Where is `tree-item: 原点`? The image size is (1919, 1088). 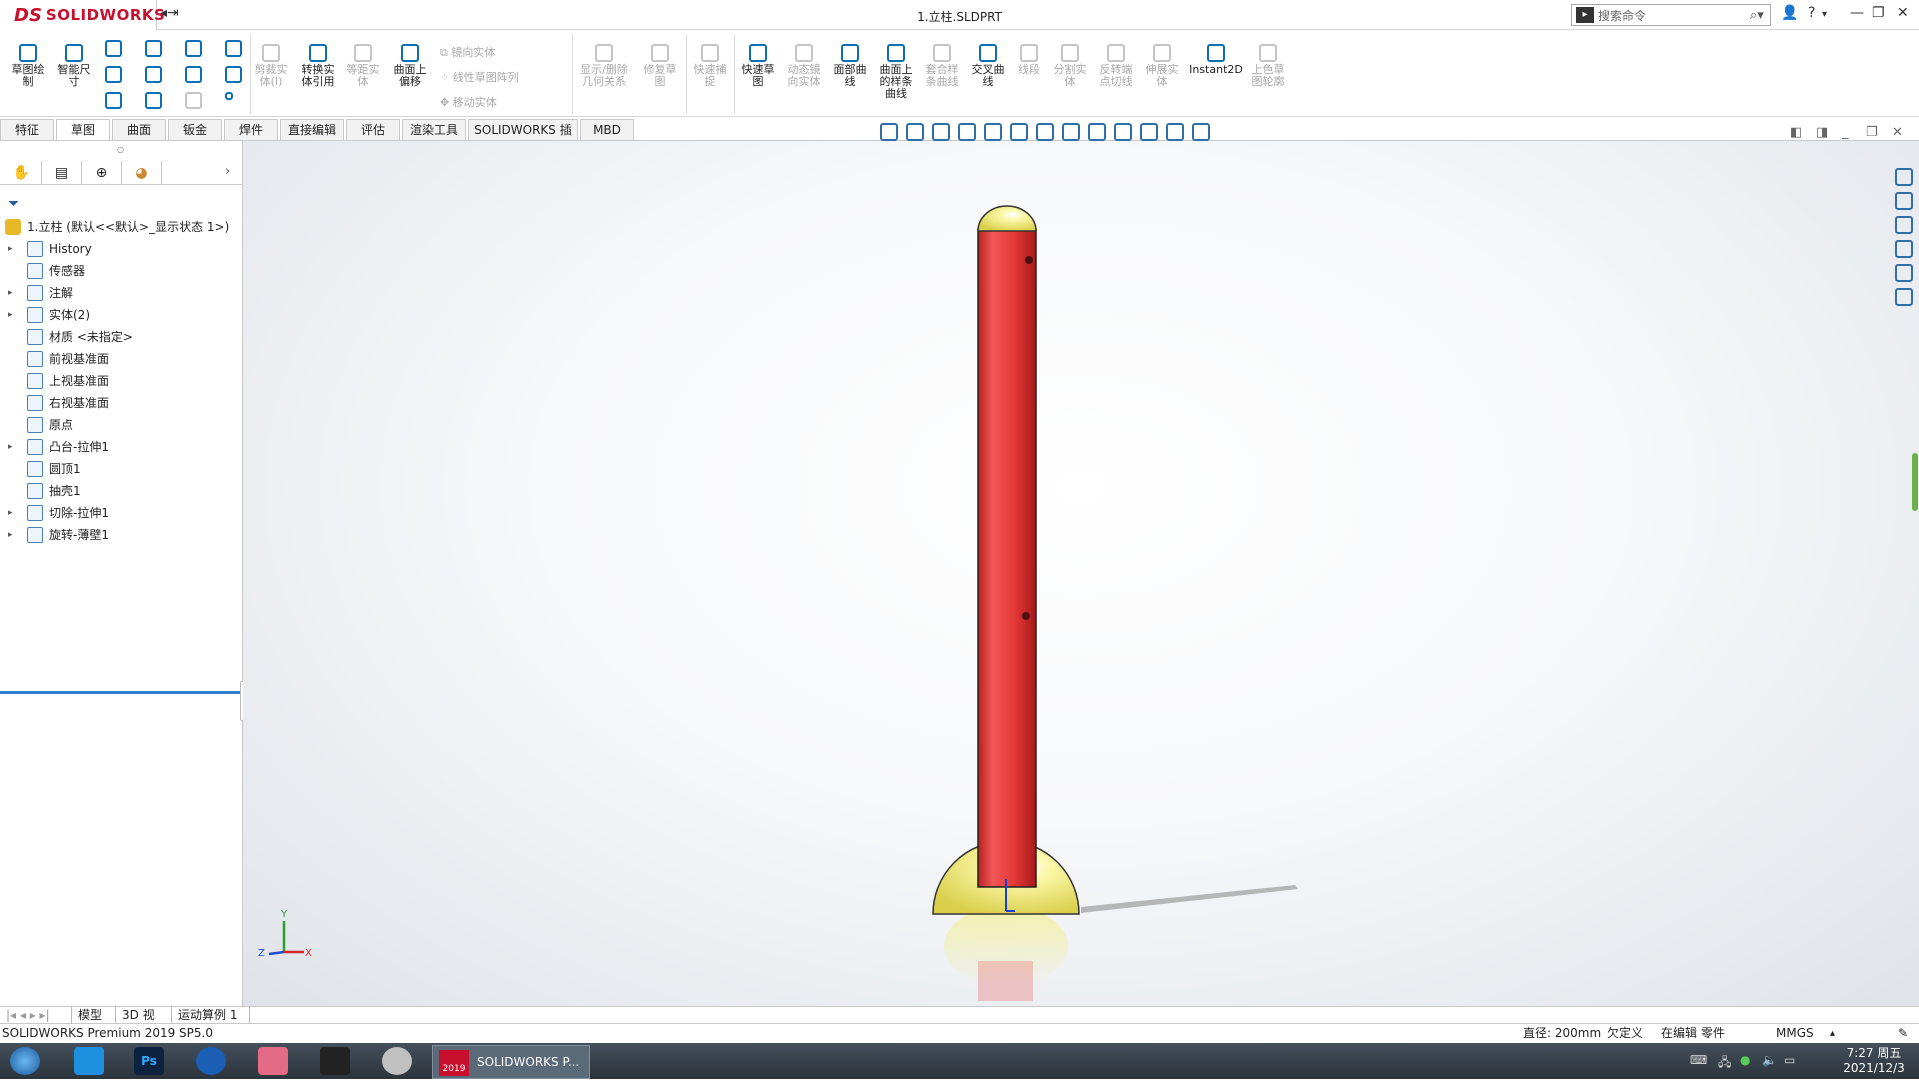
tree-item: 原点 is located at coordinates (121, 425).